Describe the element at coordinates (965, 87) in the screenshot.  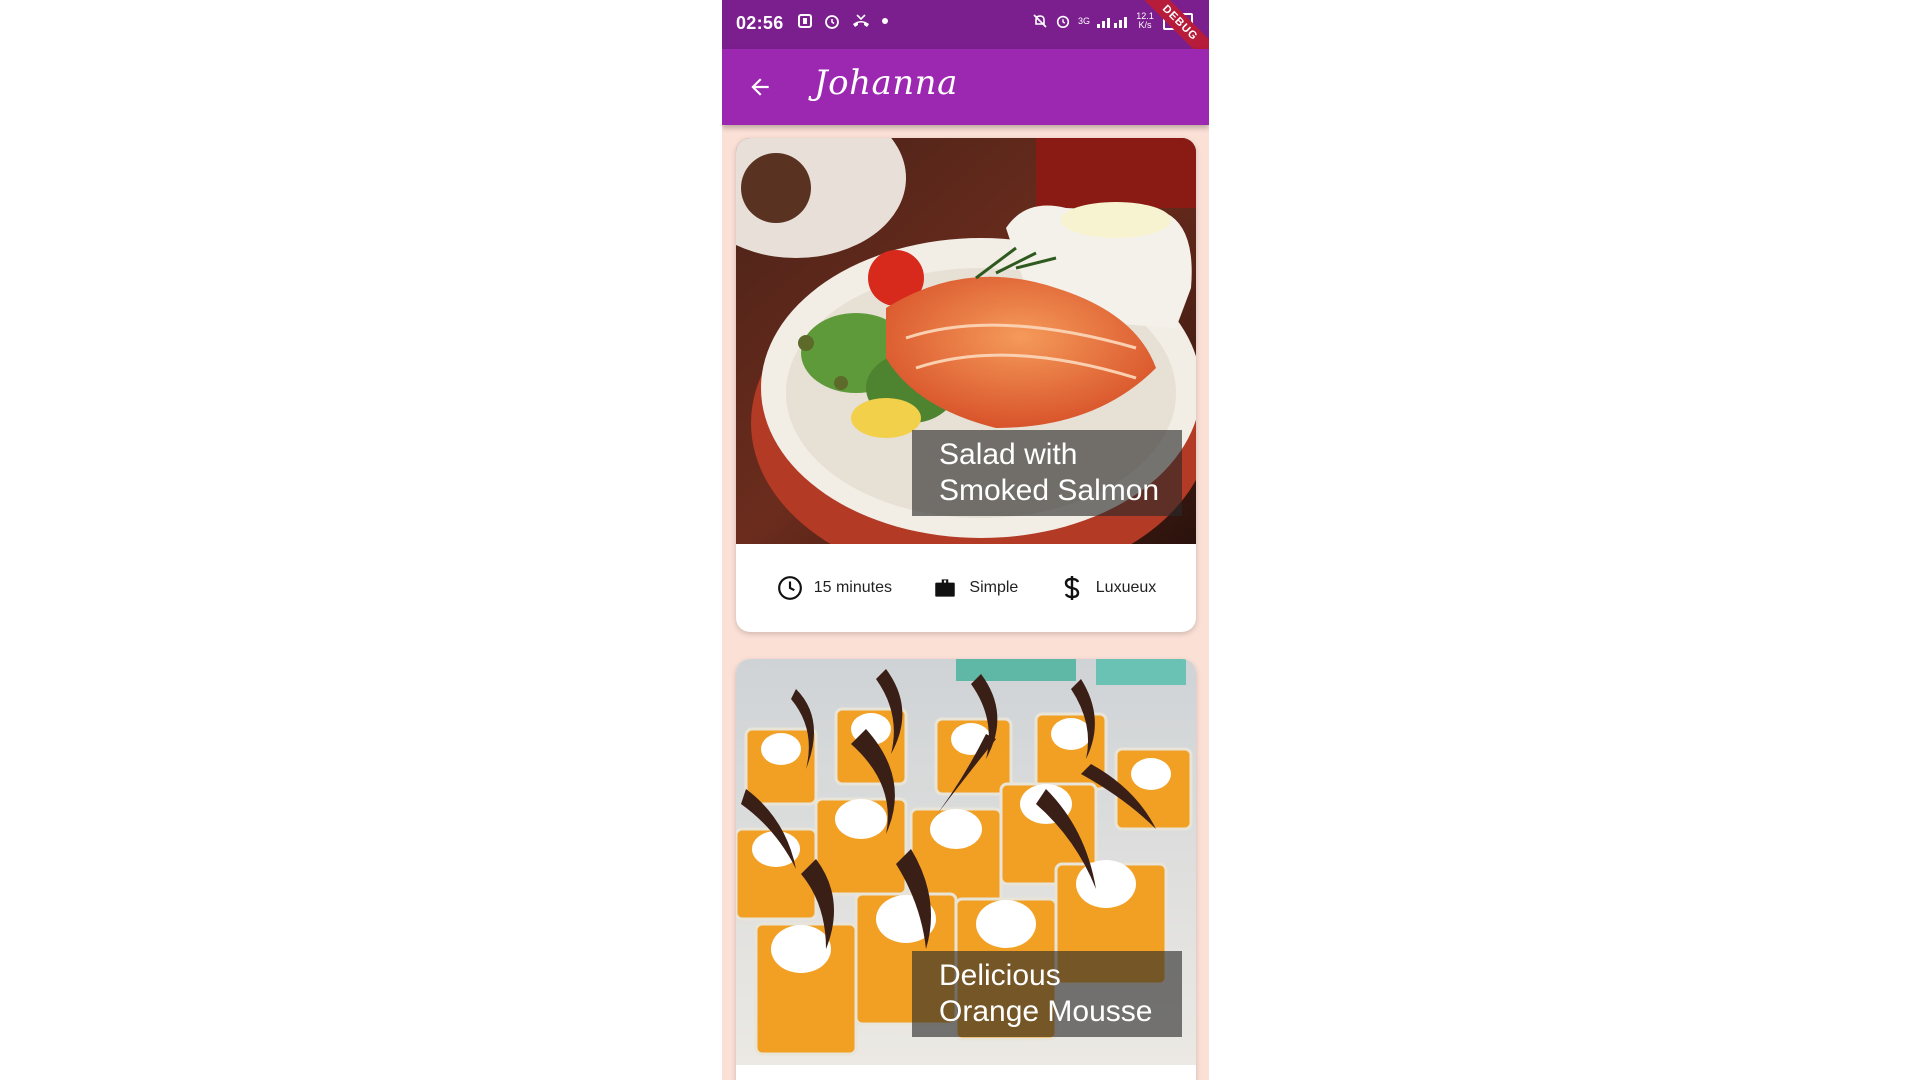
I see `app-bar: Johanna` at that location.